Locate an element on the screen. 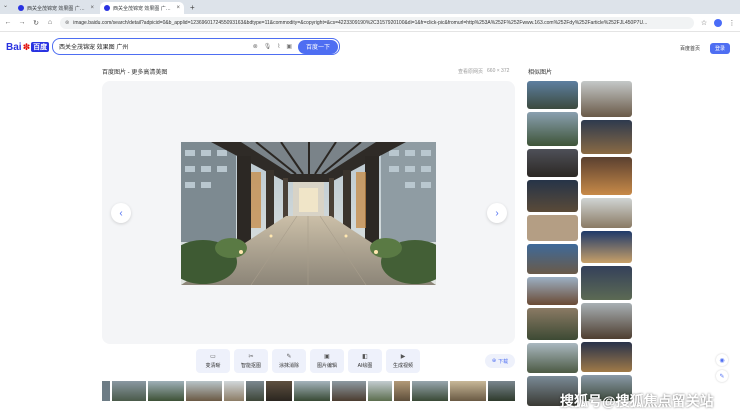 The image size is (740, 416). tab-search-icon: ⌄ is located at coordinates (5, 5).